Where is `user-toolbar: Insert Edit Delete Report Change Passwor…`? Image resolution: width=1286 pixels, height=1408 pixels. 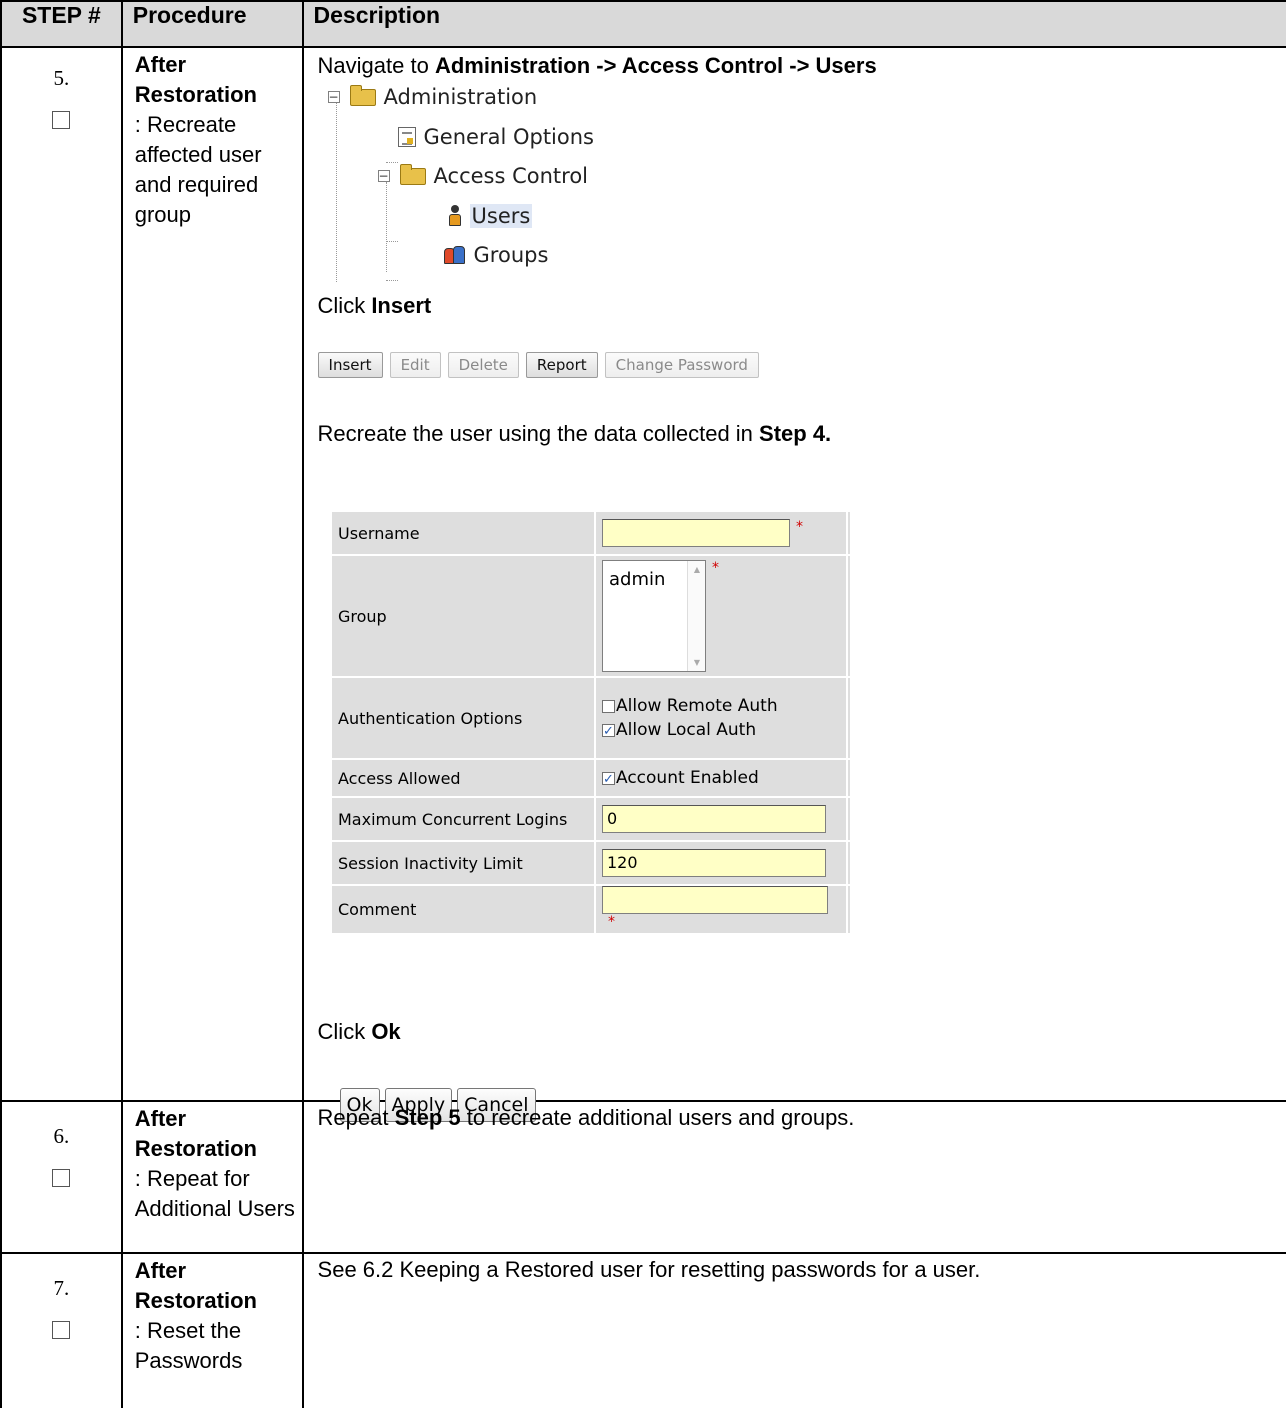
user-toolbar: Insert Edit Delete Report Change Passwor… is located at coordinates (801, 365).